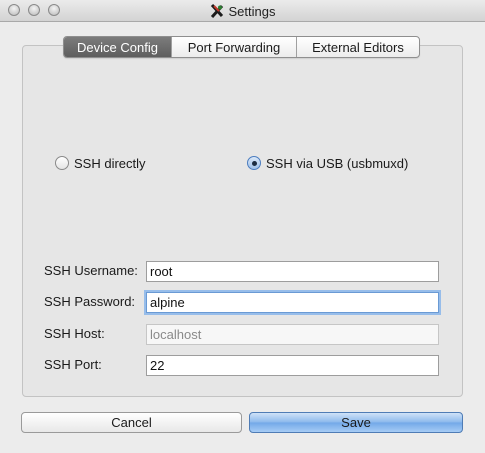  I want to click on ssh-usb-label: SSH via USB (usbmuxd), so click(337, 163).